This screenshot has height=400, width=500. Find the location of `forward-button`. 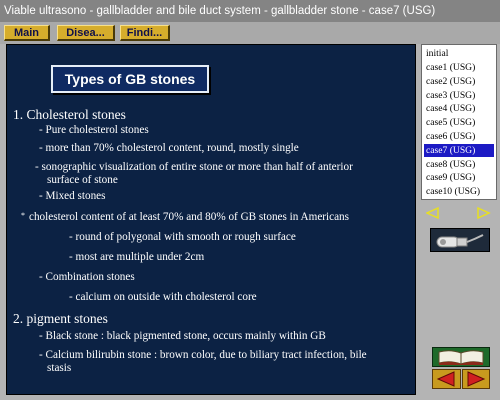

forward-button is located at coordinates (476, 379).